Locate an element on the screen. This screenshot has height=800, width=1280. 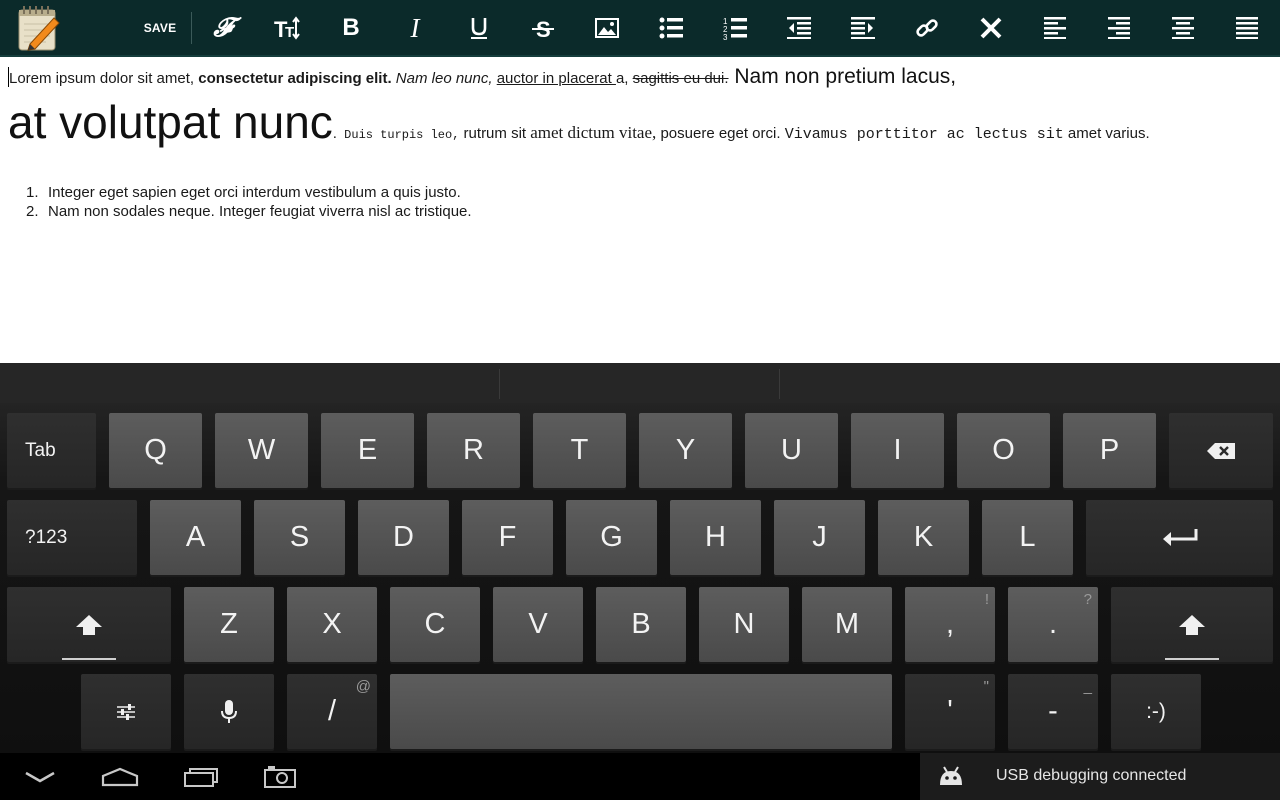
key-dash: - _ is located at coordinates (1053, 711).